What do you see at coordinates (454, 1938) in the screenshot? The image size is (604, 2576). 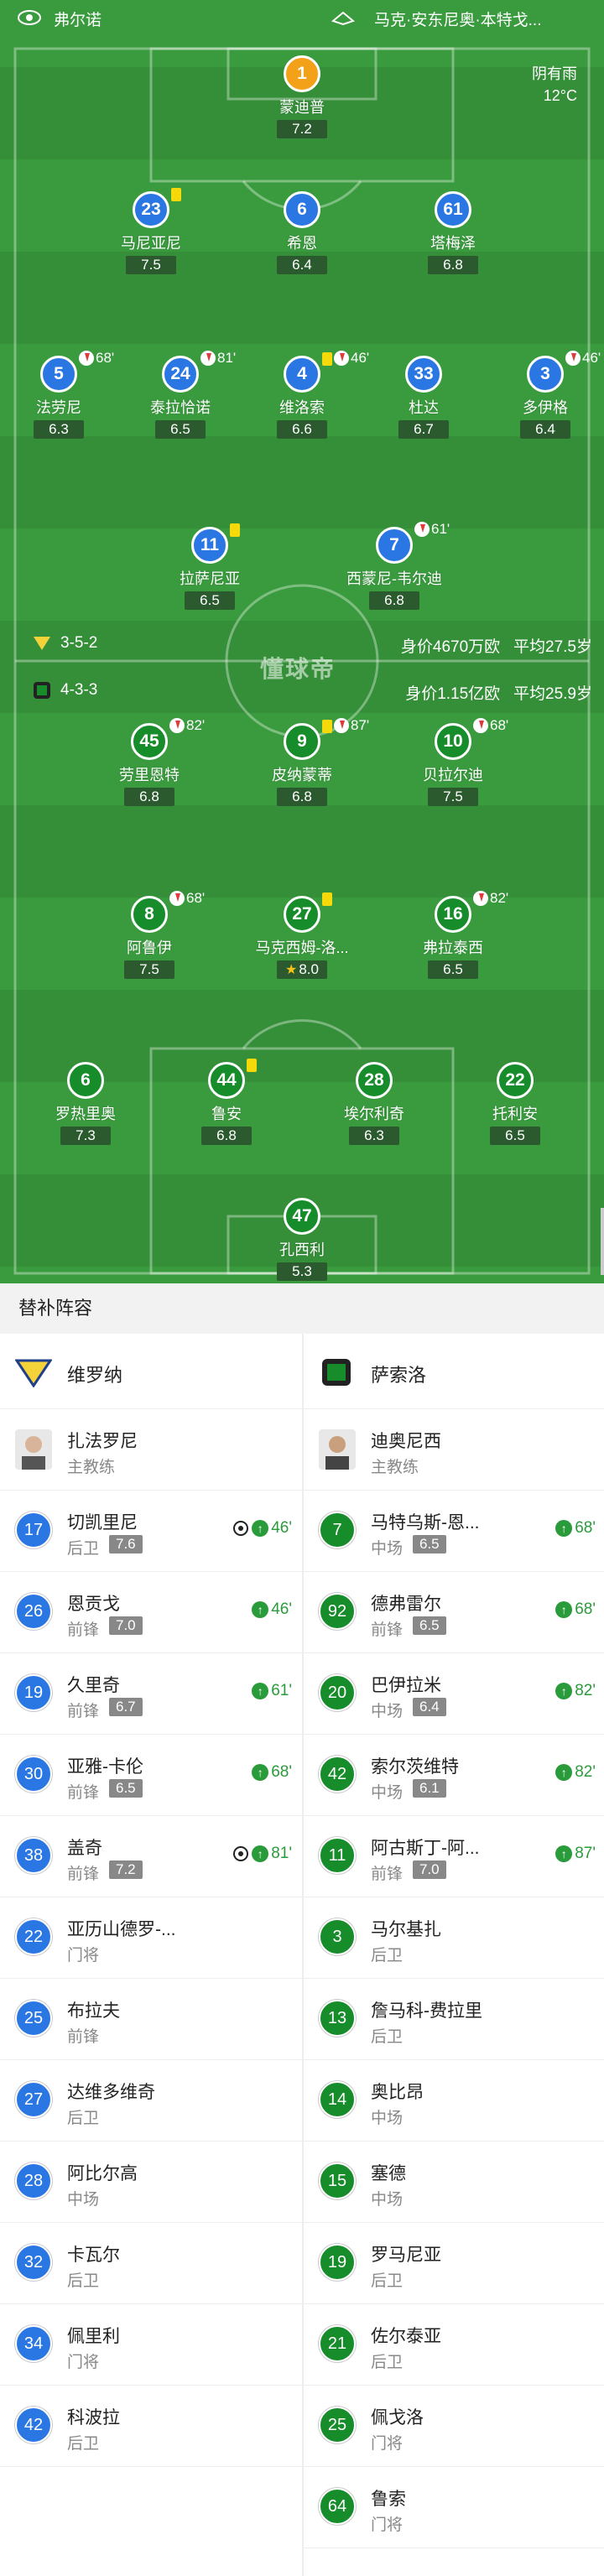 I see `sub-player-row: 3 马尔基扎 后卫` at bounding box center [454, 1938].